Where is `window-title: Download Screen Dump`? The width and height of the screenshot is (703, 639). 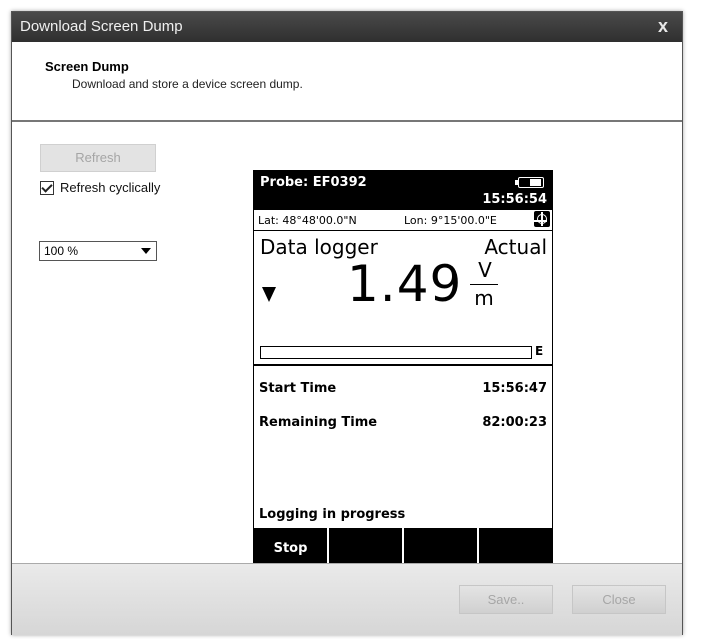
window-title: Download Screen Dump is located at coordinates (101, 26).